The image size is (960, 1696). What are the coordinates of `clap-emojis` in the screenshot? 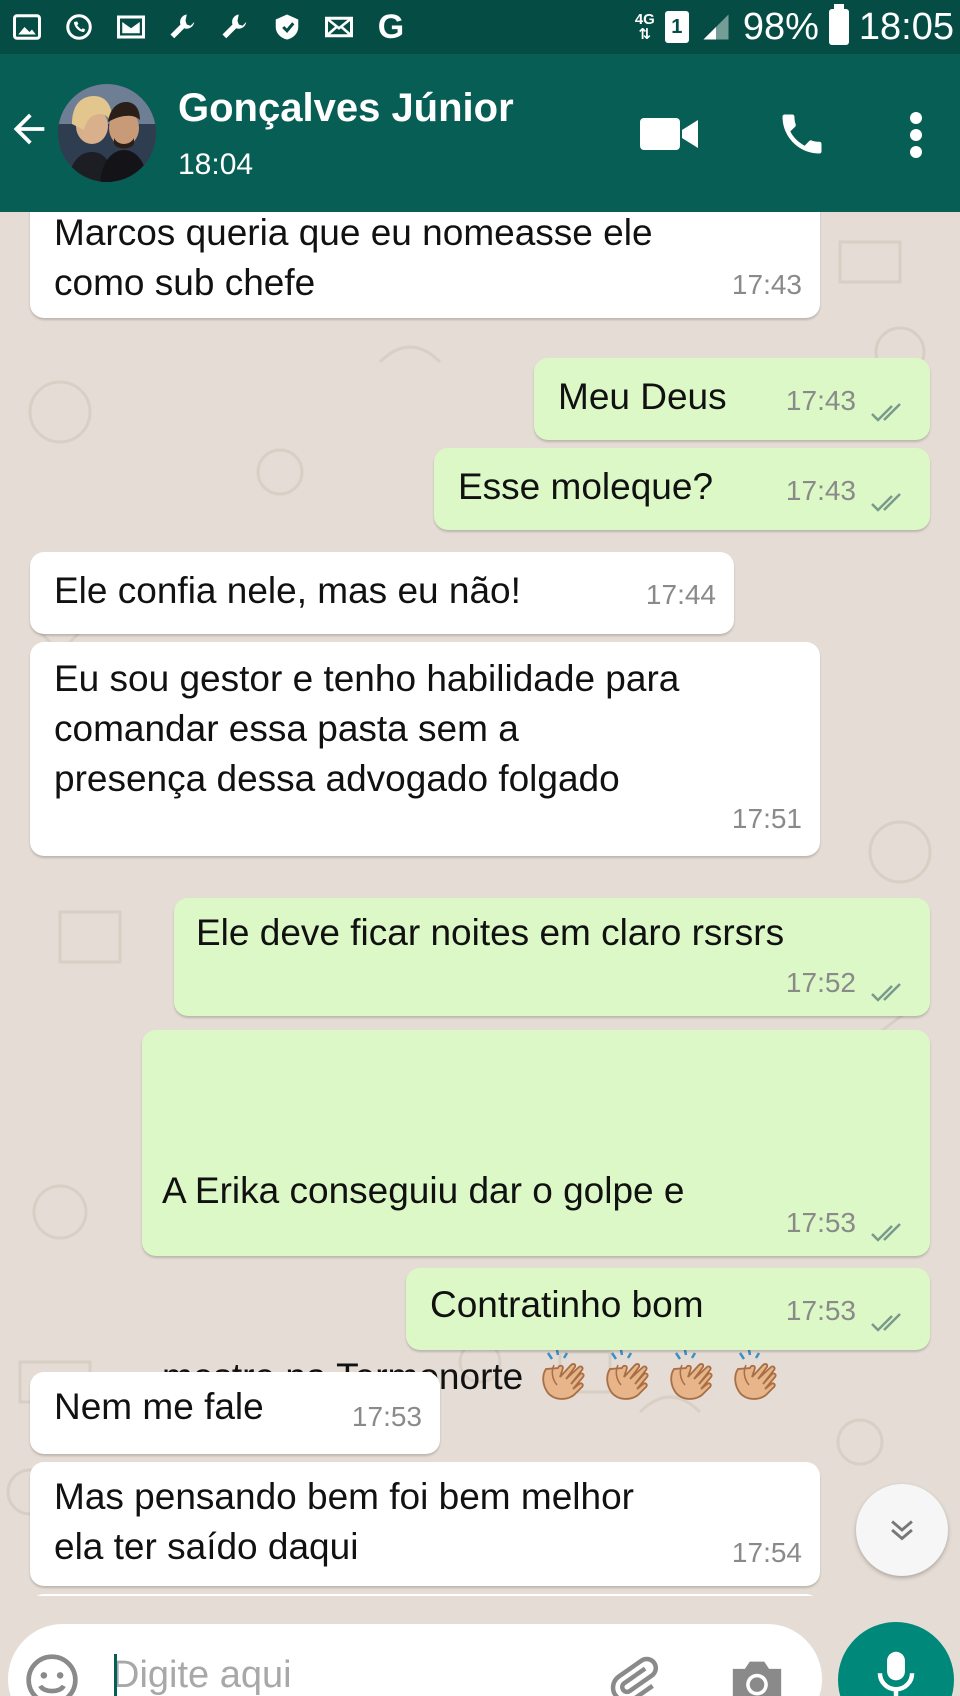 It's located at (662, 1374).